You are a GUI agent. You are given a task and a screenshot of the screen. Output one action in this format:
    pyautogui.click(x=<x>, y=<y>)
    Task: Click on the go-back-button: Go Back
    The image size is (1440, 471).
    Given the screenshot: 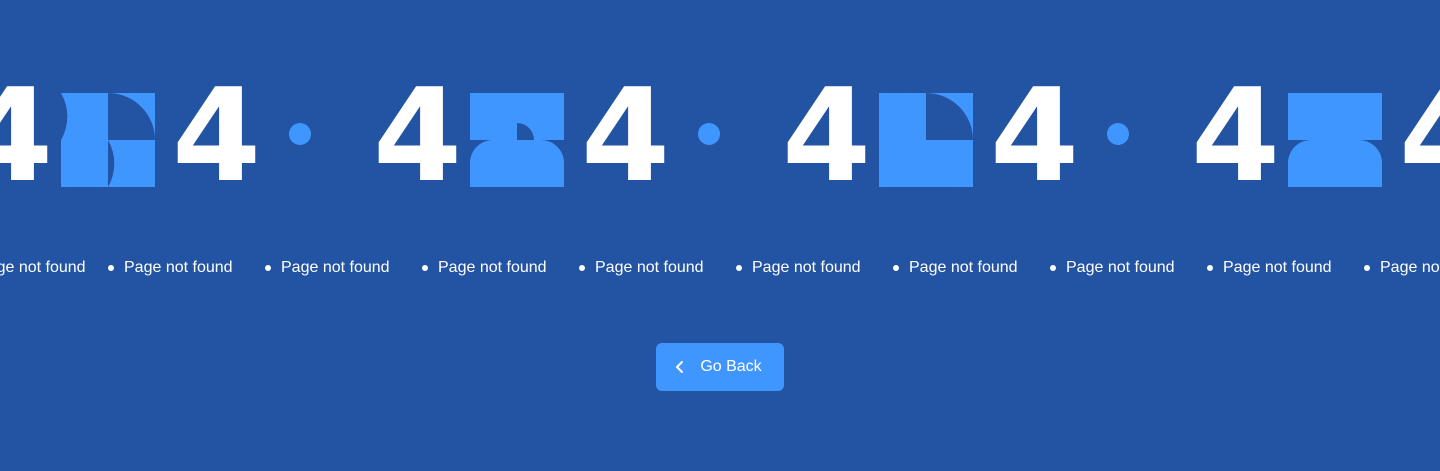 What is the action you would take?
    pyautogui.click(x=720, y=367)
    